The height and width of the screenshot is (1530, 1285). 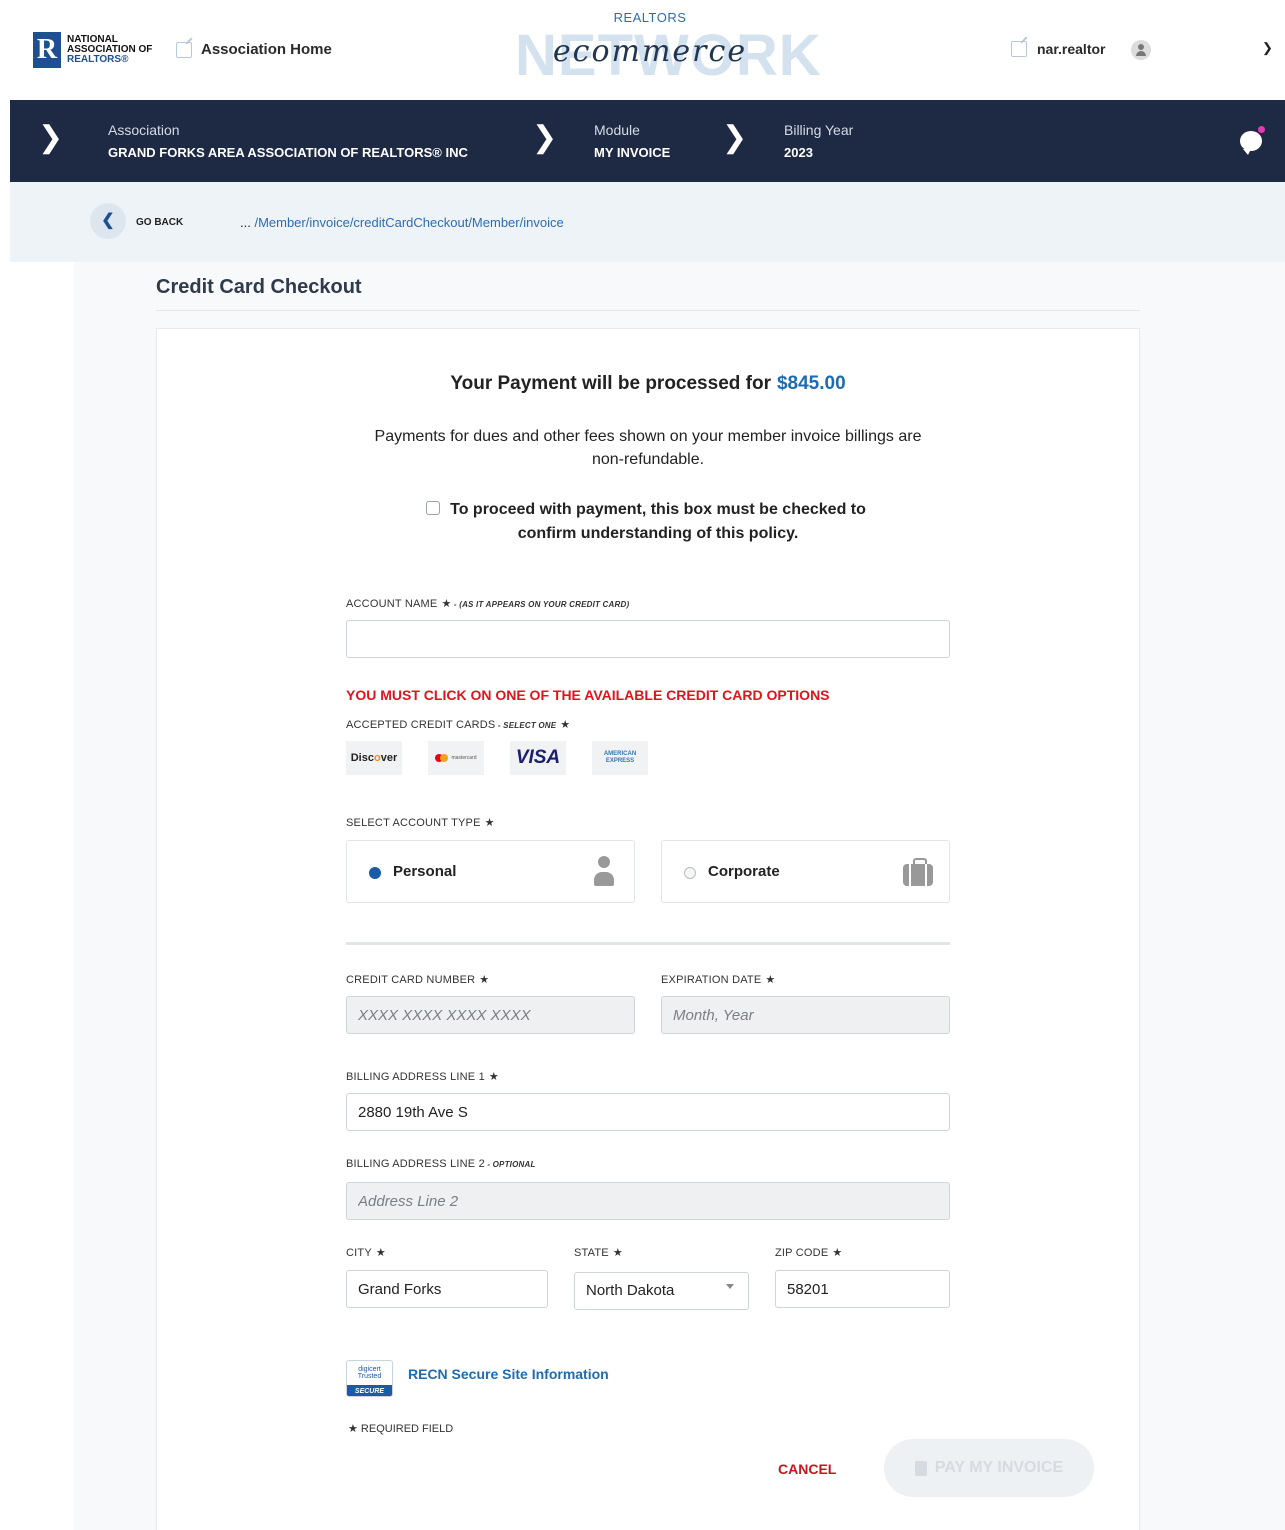 I want to click on address2-label-text: BILLING ADDRESS LINE 2, so click(x=415, y=1164).